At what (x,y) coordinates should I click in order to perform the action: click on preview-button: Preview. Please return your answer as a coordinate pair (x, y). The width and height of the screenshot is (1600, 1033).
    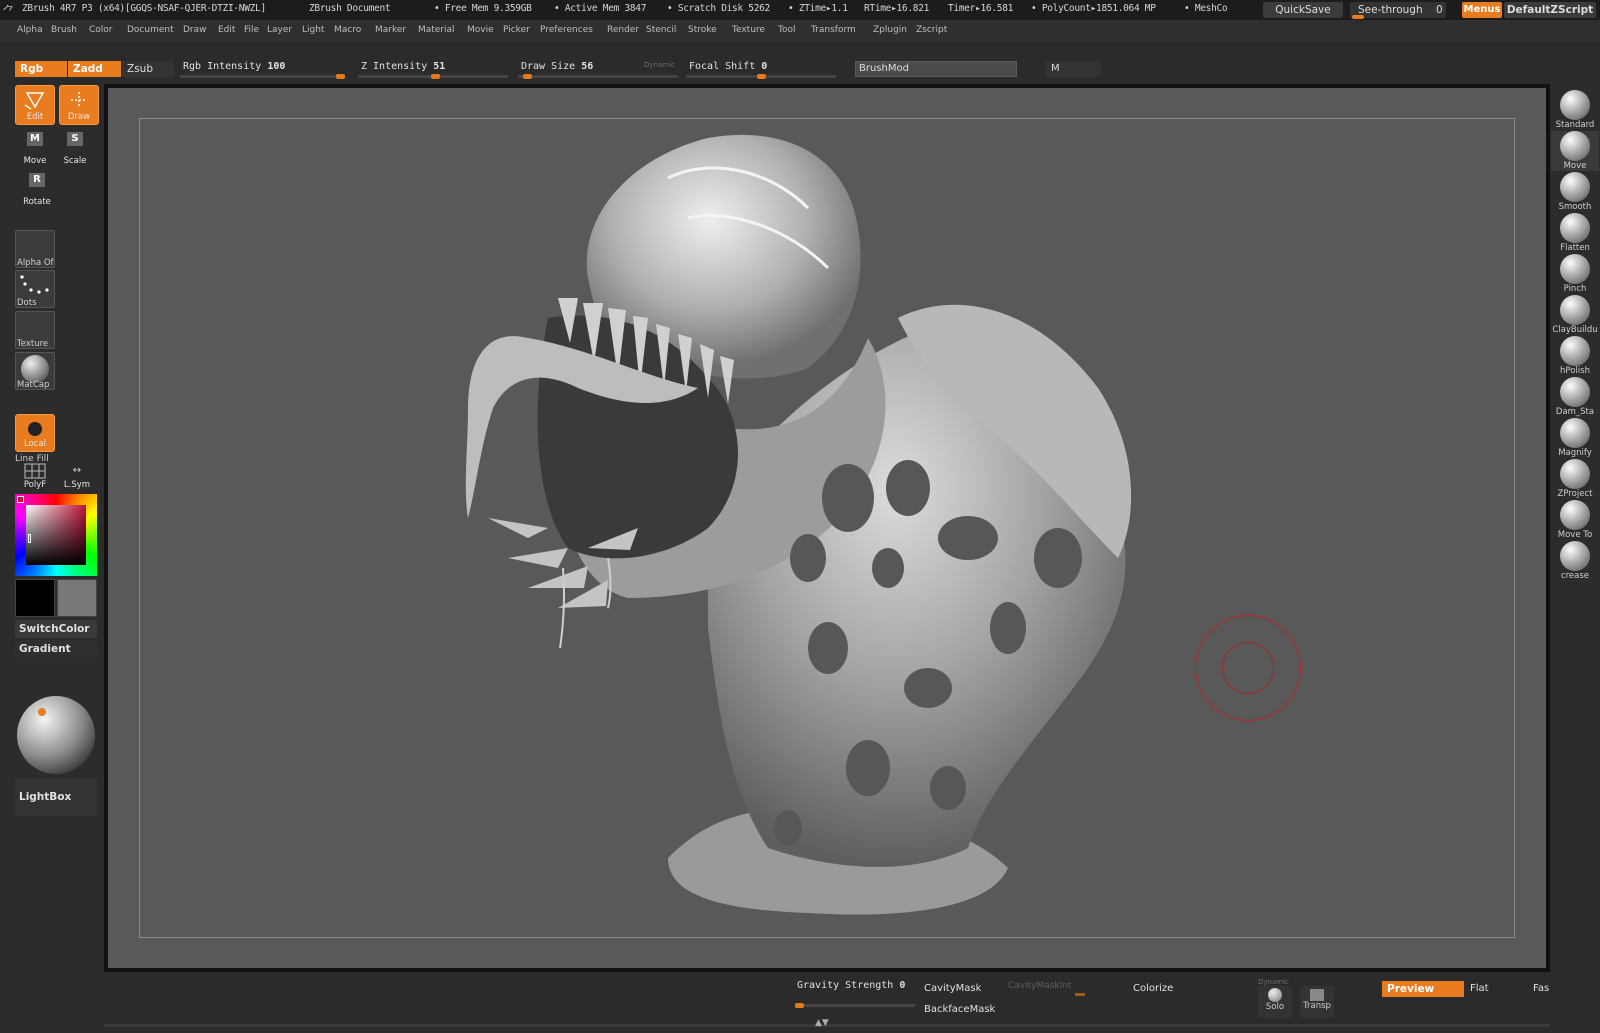
    Looking at the image, I should click on (1423, 989).